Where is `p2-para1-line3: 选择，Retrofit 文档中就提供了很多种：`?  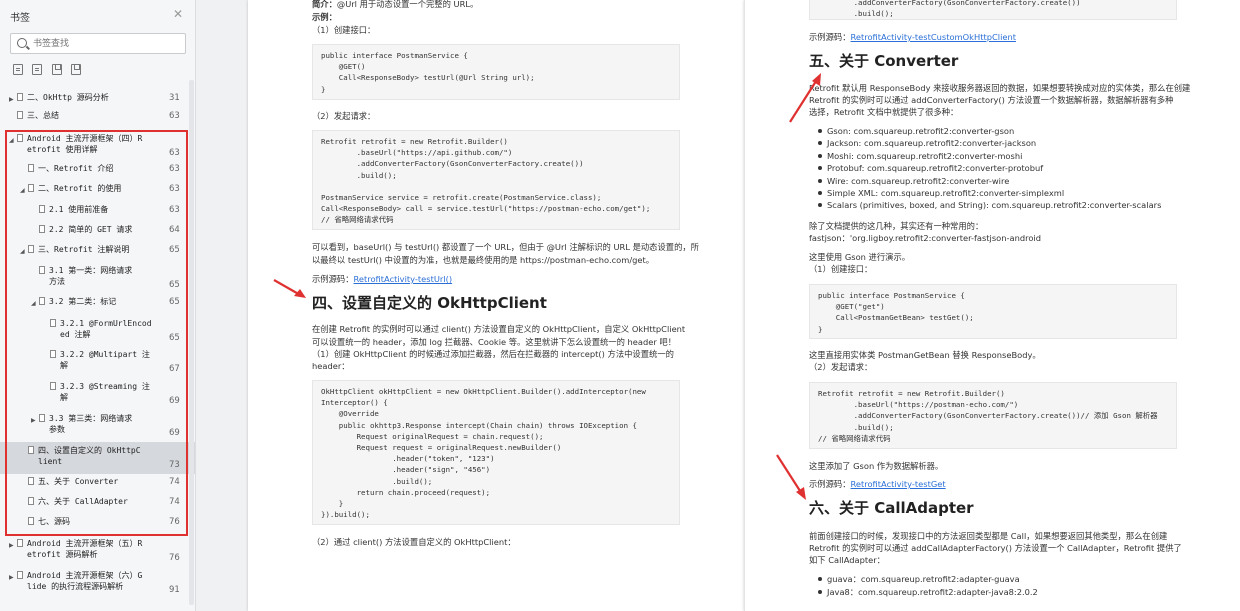 p2-para1-line3: 选择，Retrofit 文档中就提供了很多种： is located at coordinates (884, 112).